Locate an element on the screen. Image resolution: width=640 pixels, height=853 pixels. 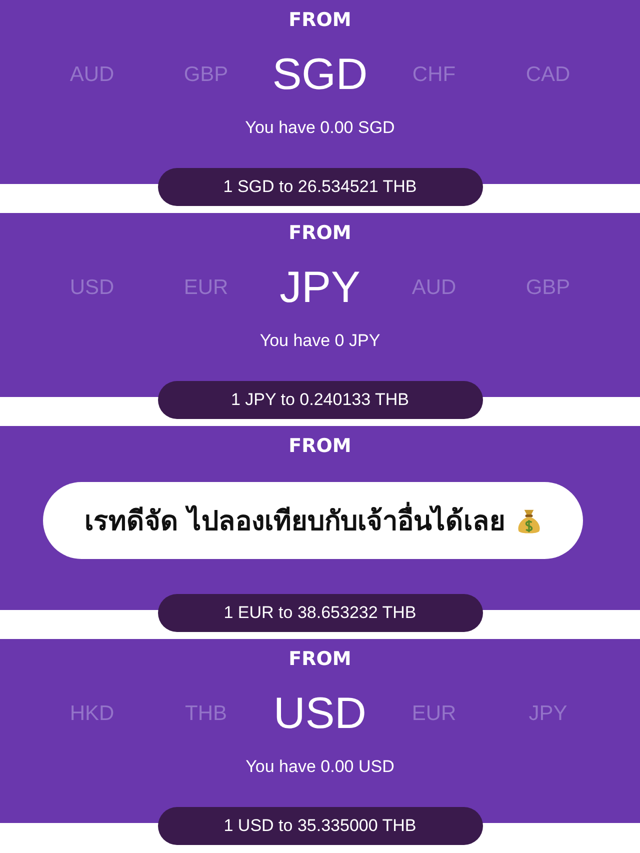
balance-text: You have 0.00 SGD is located at coordinates (320, 127).